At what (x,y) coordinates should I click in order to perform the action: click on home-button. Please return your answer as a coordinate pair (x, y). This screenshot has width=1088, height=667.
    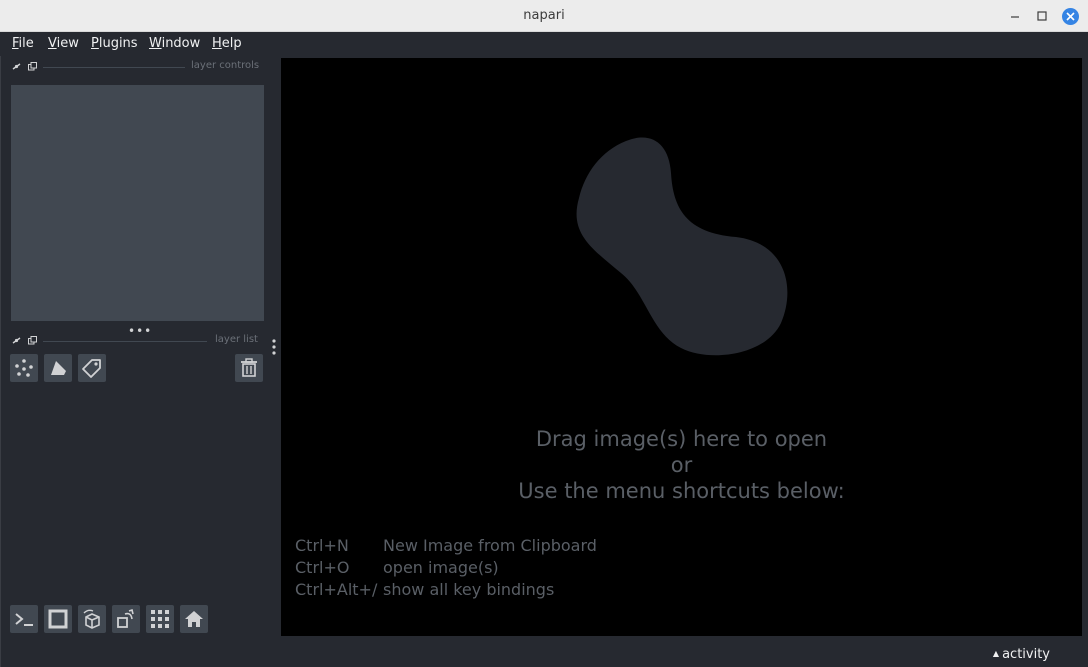
    Looking at the image, I should click on (194, 619).